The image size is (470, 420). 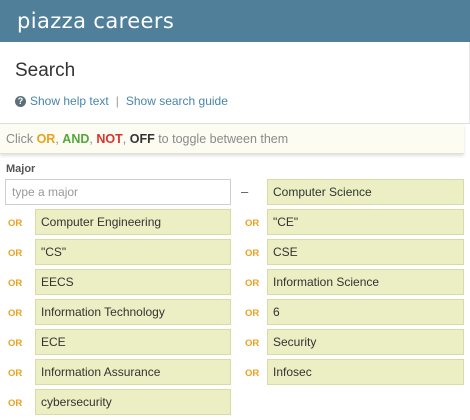 I want to click on tag-cell: OR 6, so click(x=353, y=312).